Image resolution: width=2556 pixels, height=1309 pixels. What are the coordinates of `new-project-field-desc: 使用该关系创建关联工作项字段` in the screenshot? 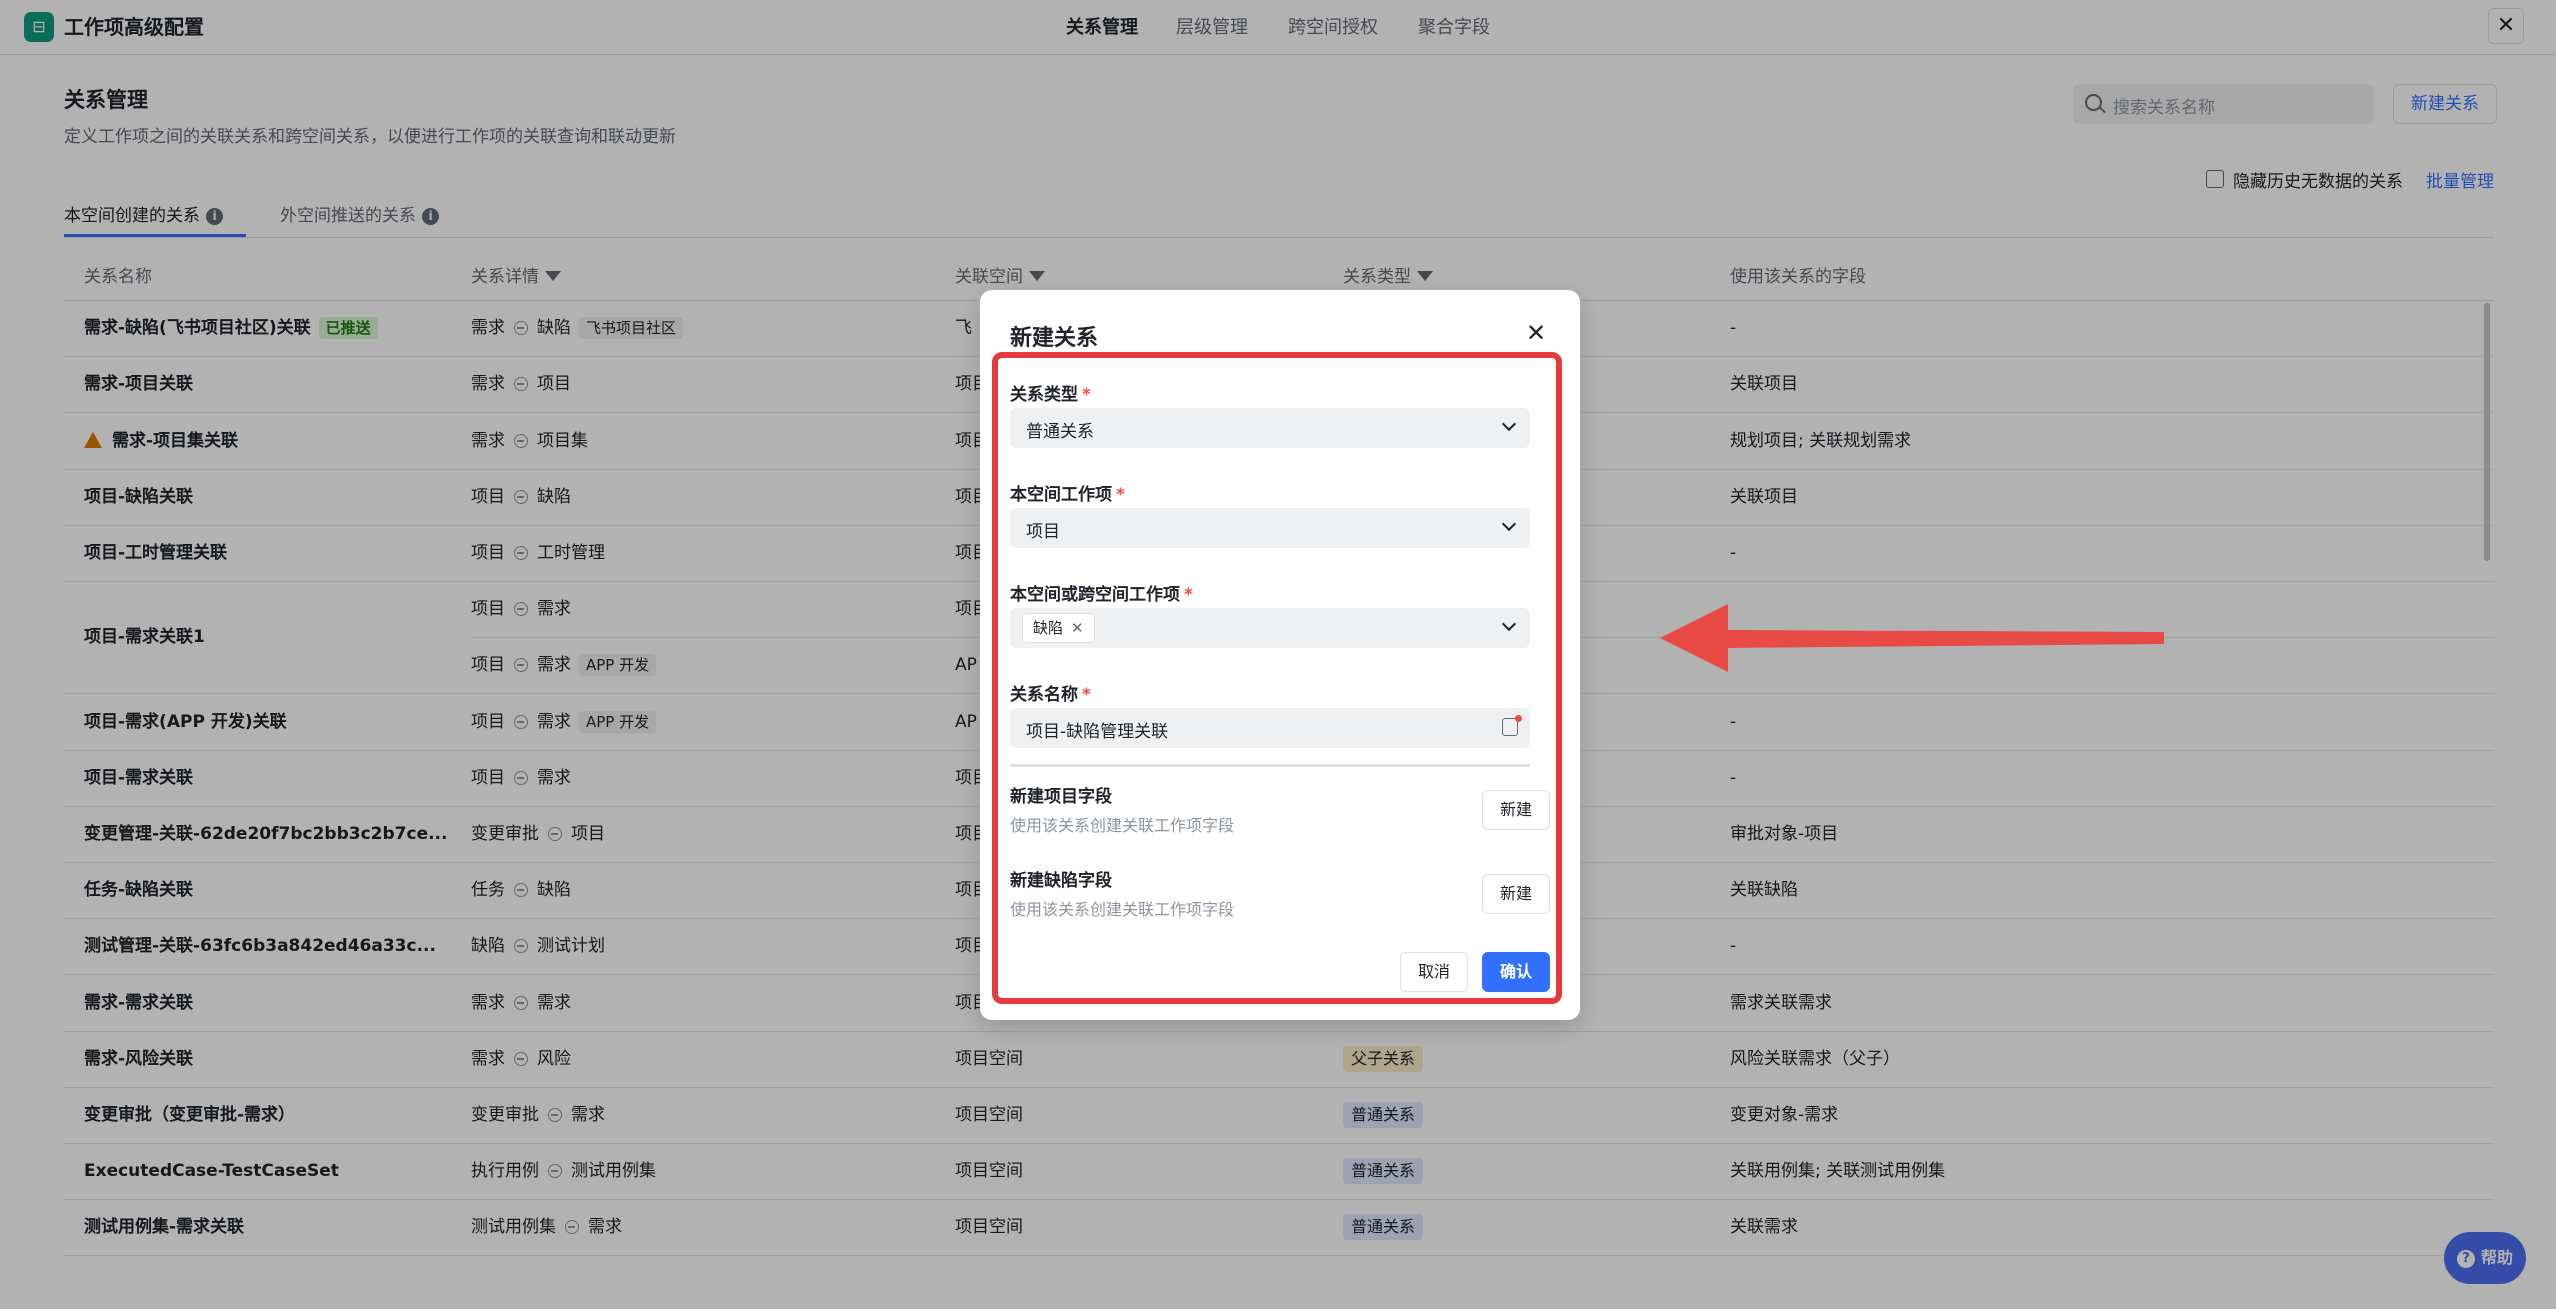 It's located at (1122, 825).